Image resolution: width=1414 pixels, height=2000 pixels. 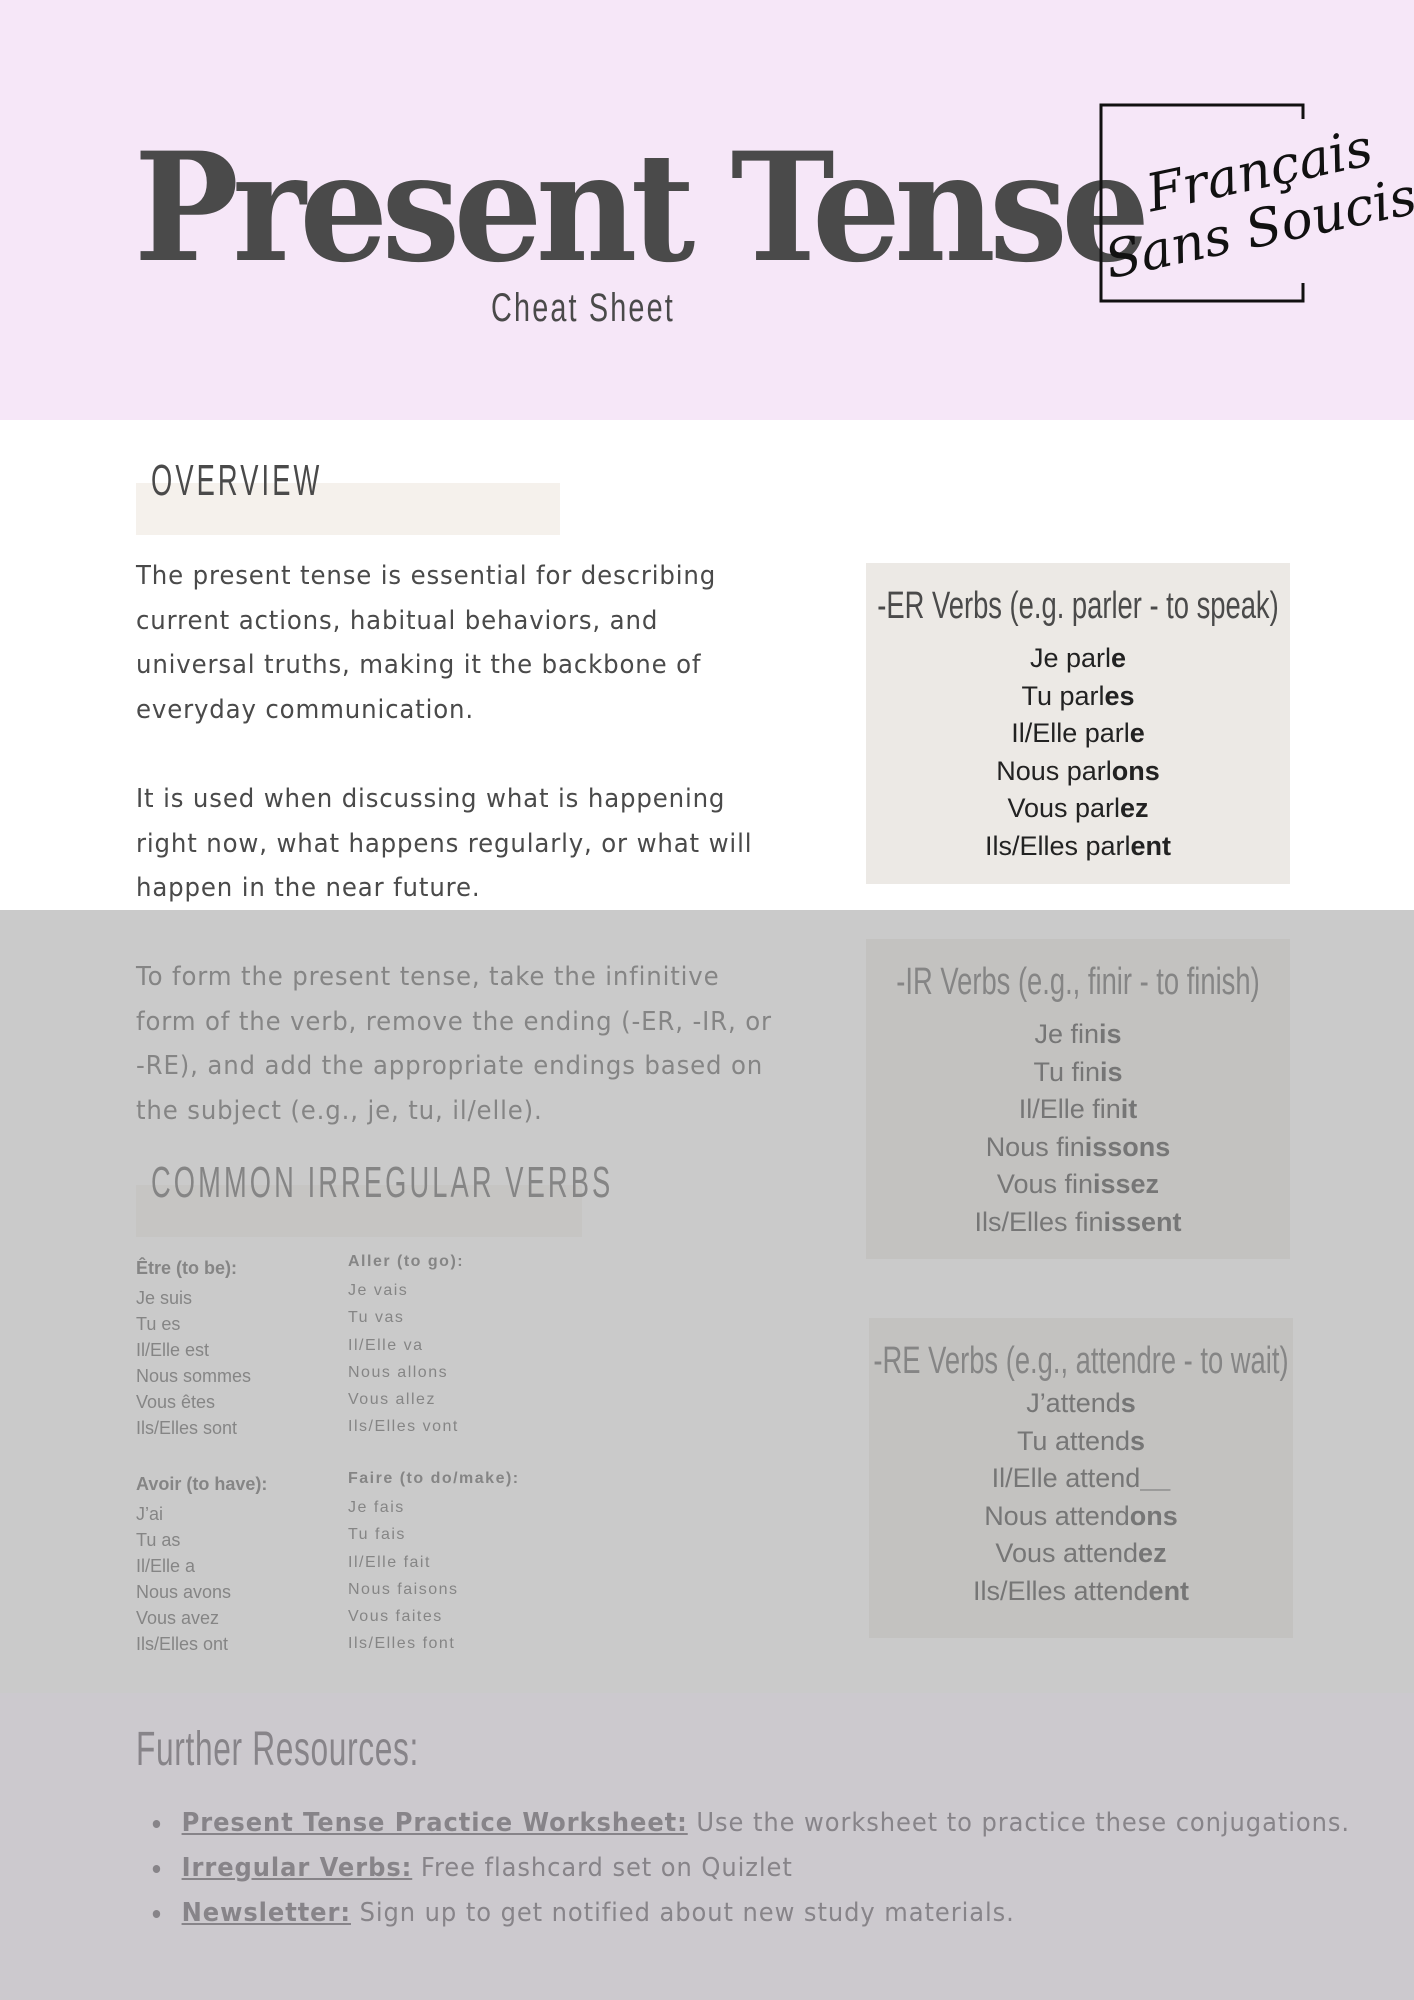 I want to click on conjugation-row: Vous parlez, so click(x=1078, y=808).